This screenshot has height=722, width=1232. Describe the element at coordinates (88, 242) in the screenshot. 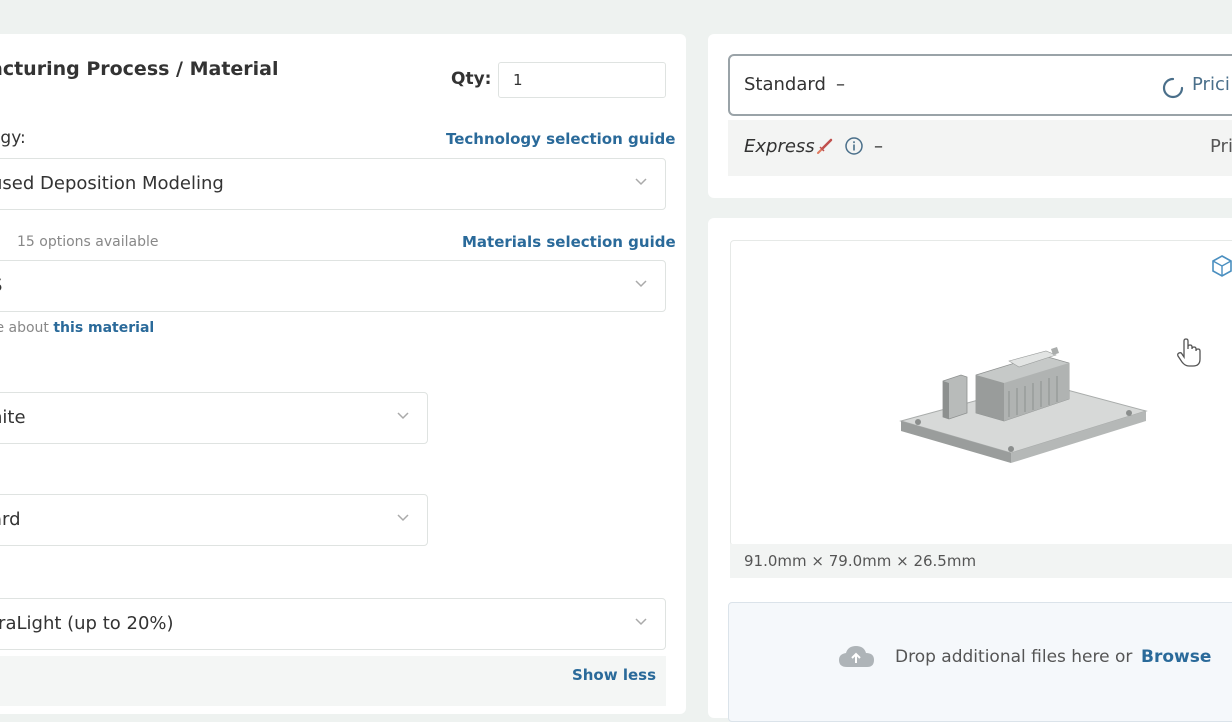

I see `material-options-count: 15 options available` at that location.